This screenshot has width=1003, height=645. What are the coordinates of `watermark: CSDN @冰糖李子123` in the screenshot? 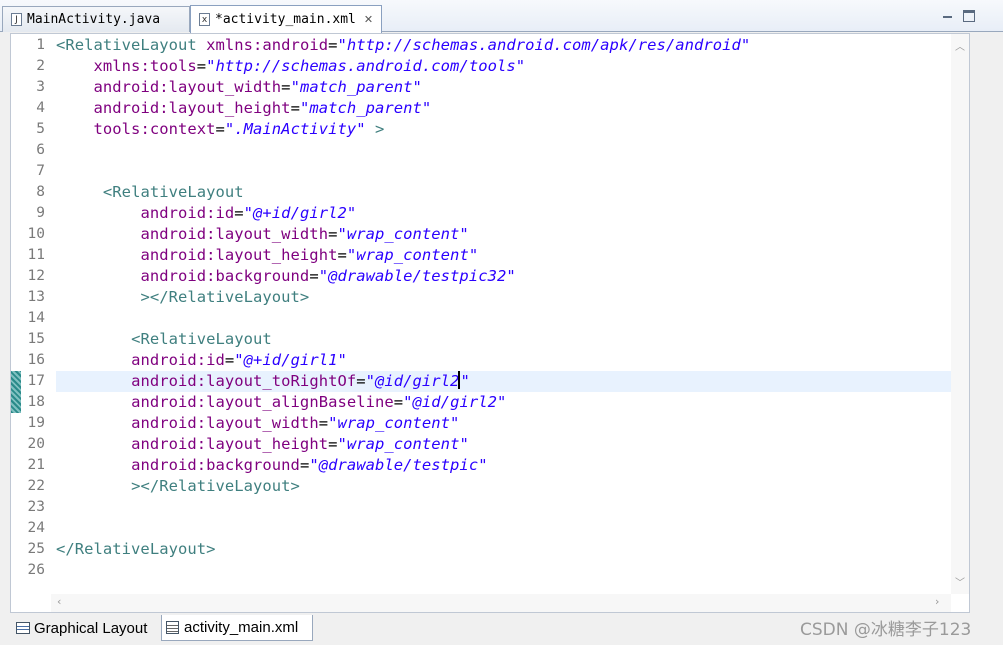 It's located at (886, 630).